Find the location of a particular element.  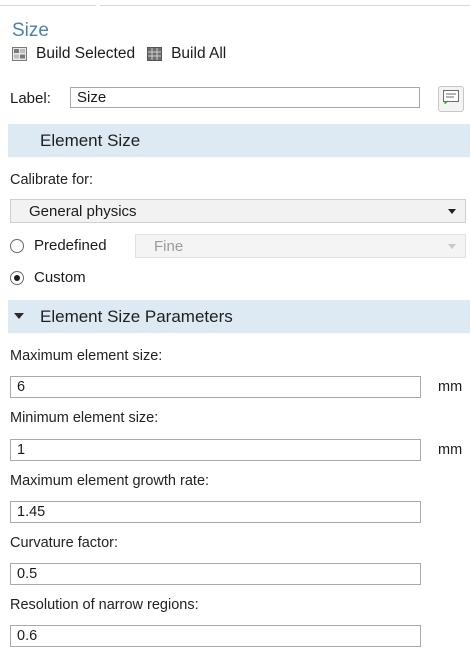

min-element-size-unit: mm is located at coordinates (450, 450).